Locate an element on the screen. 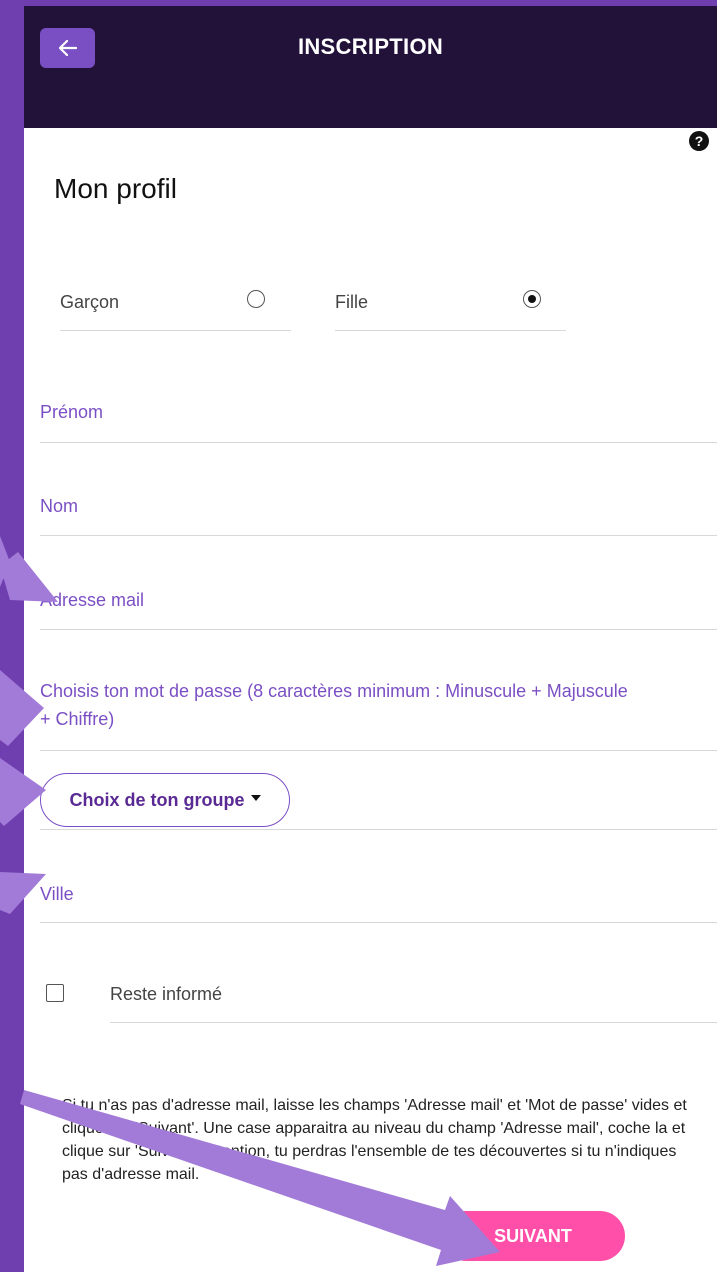 The width and height of the screenshot is (717, 1272). email-label: Adresse mail is located at coordinates (92, 600).